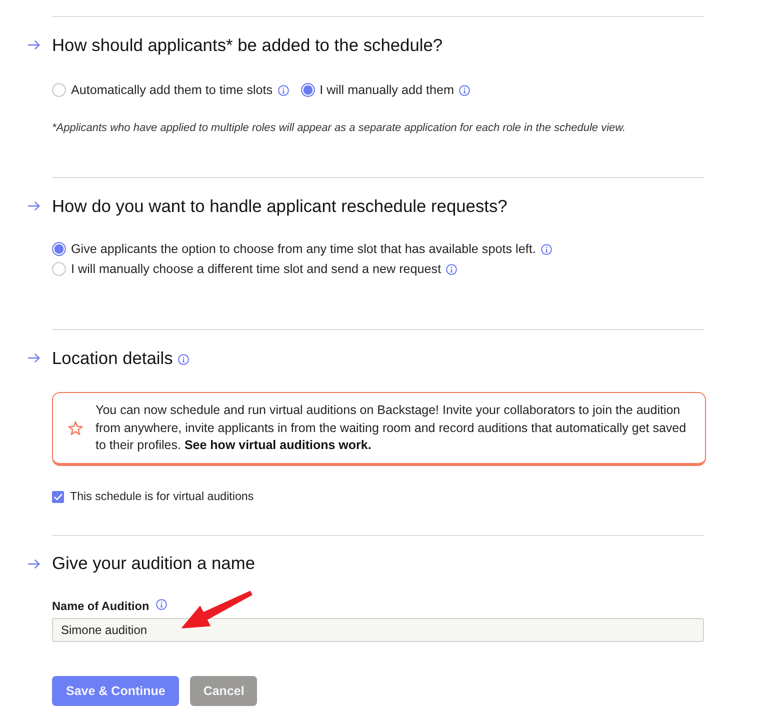 This screenshot has height=724, width=758. I want to click on section-heading: How should applicants* be added to the schedule?, so click(247, 45).